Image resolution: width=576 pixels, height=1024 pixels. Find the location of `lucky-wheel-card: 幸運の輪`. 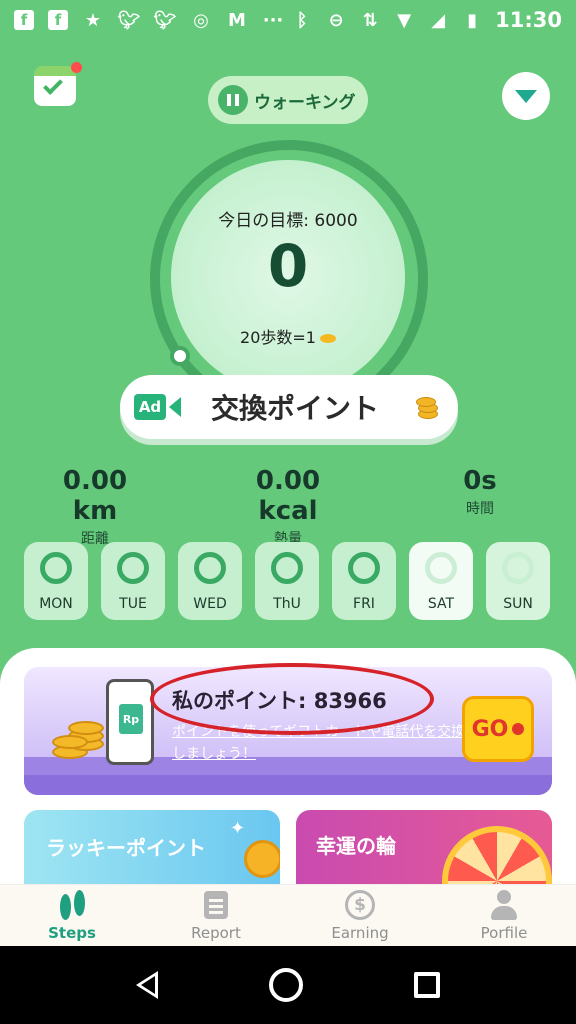

lucky-wheel-card: 幸運の輪 is located at coordinates (424, 848).